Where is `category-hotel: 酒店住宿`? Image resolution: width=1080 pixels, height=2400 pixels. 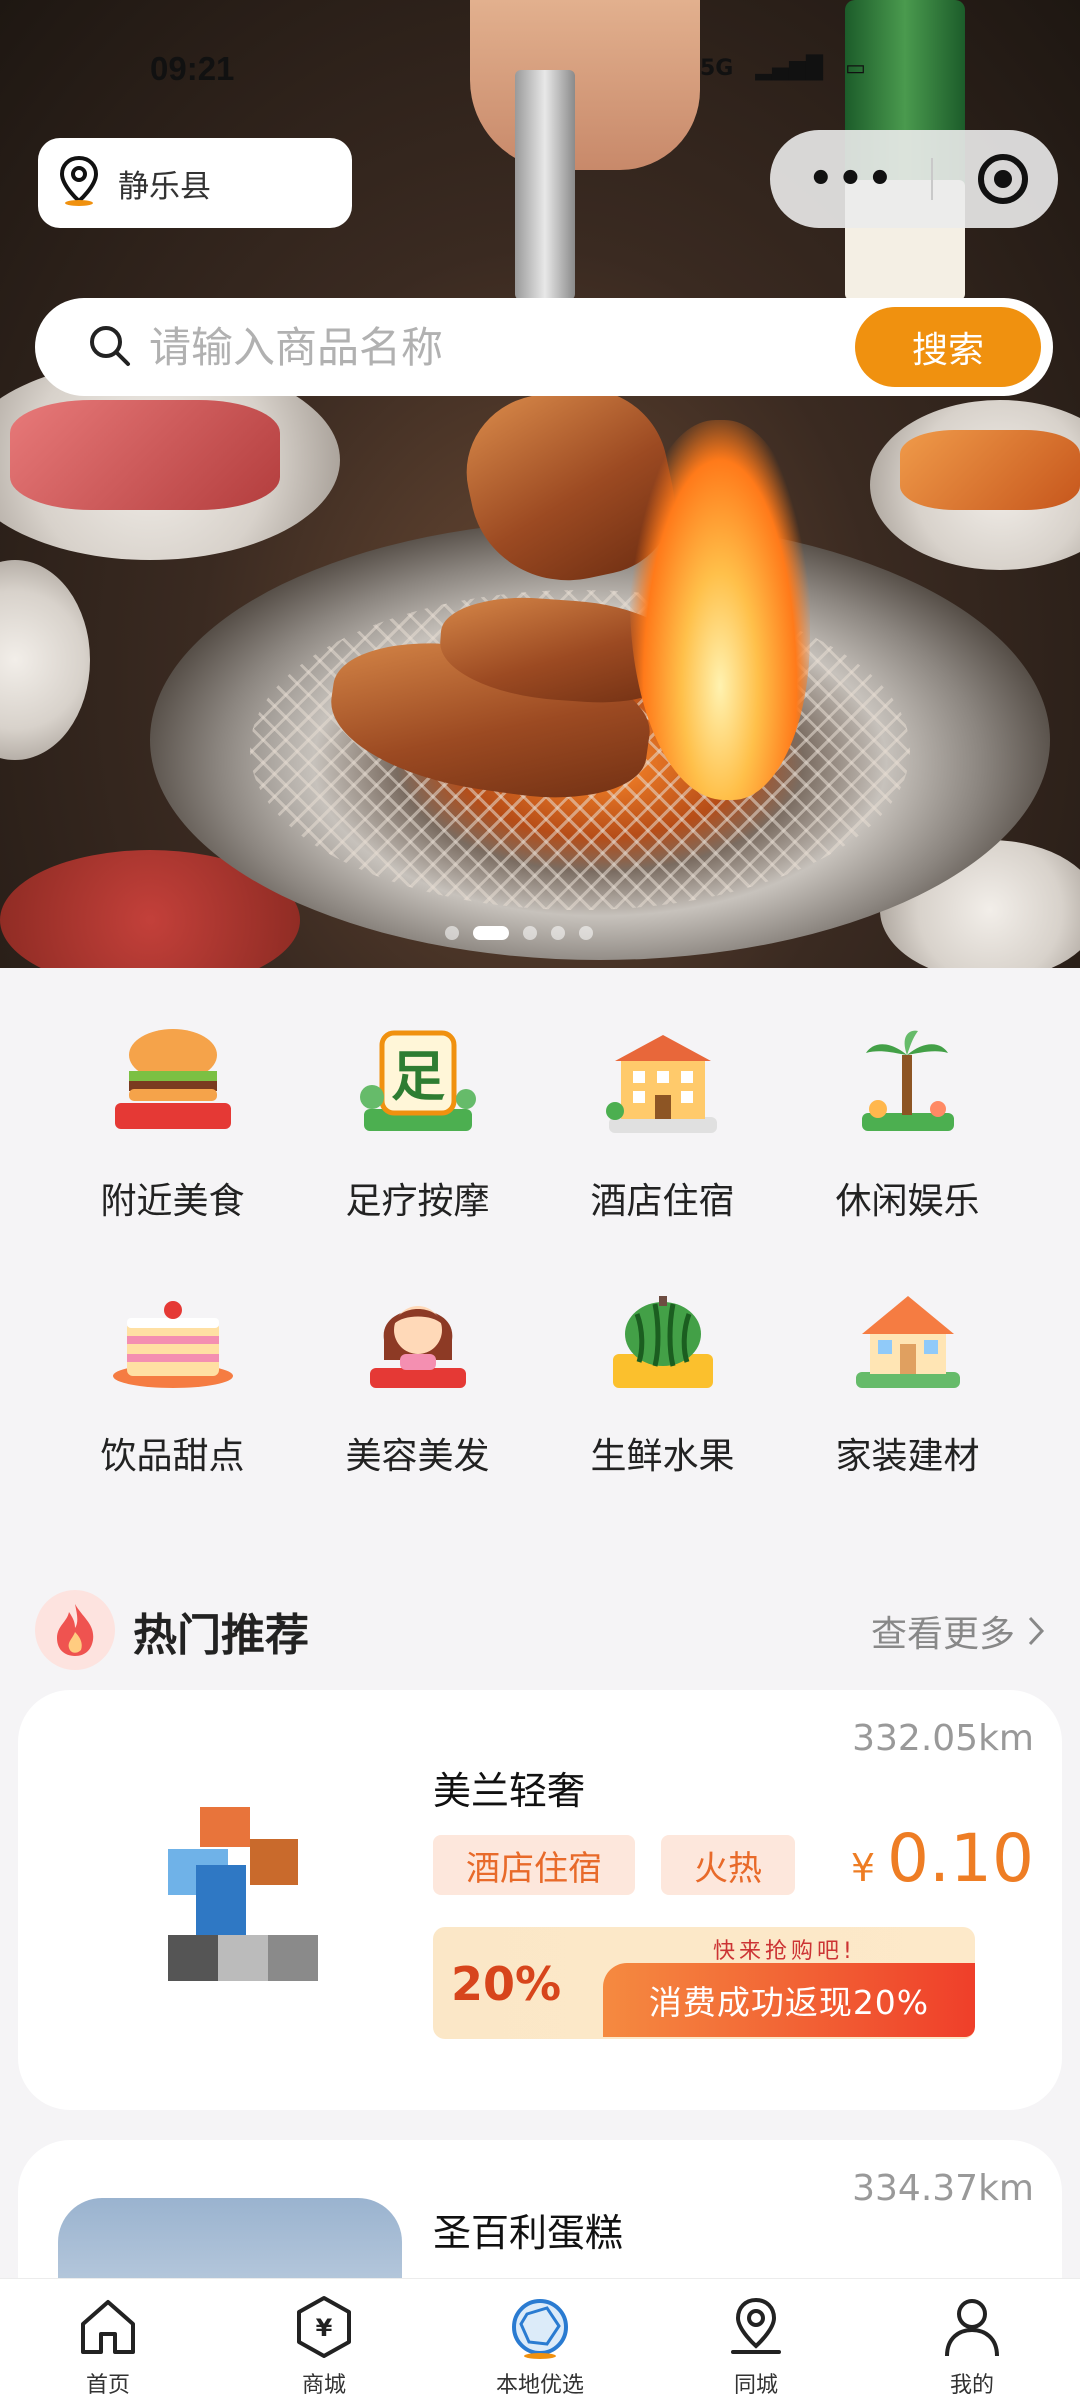 category-hotel: 酒店住宿 is located at coordinates (662, 1117).